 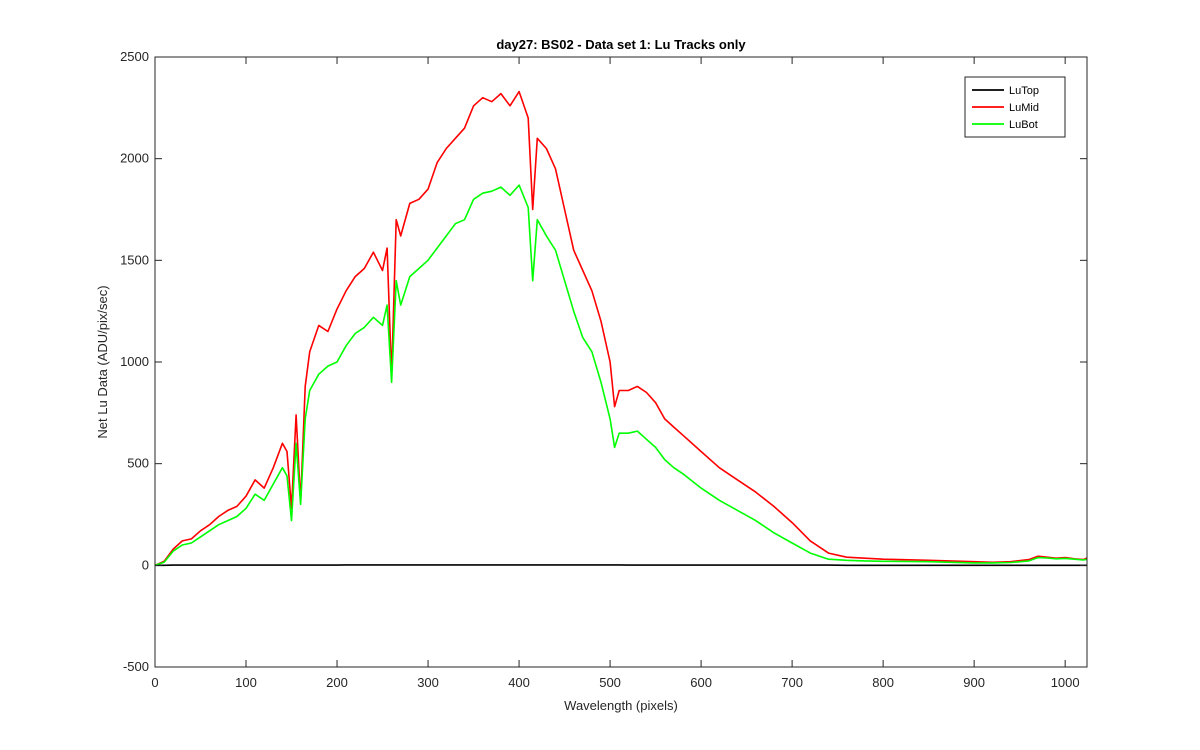 What do you see at coordinates (138, 463) in the screenshot?
I see `y-tick-label: 500` at bounding box center [138, 463].